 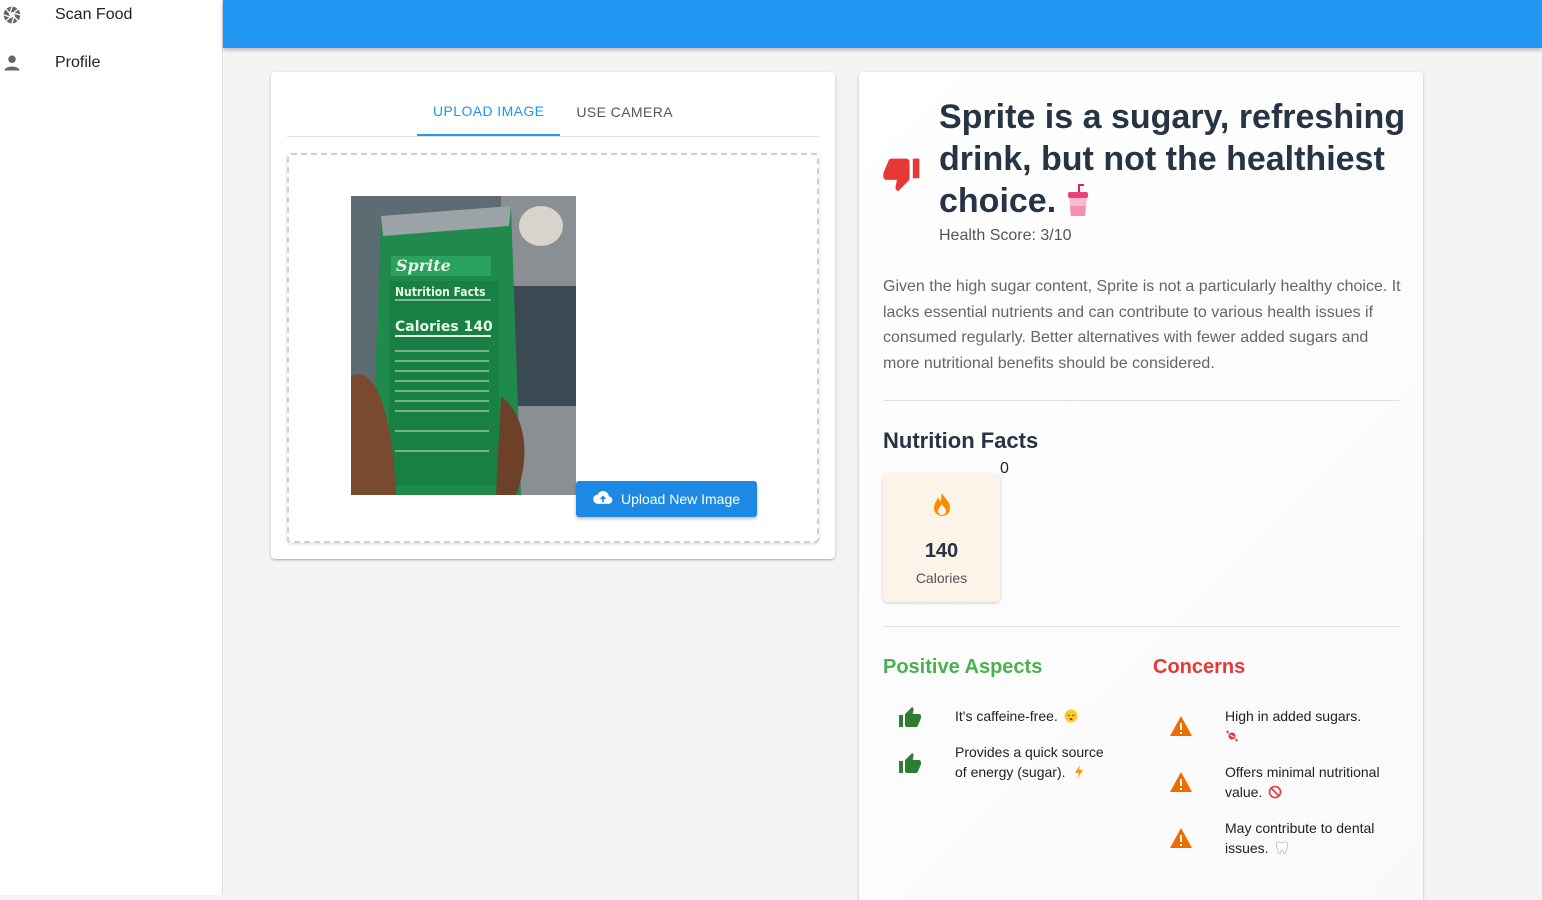 I want to click on upload-new-image-button: Upload New Image, so click(x=666, y=499).